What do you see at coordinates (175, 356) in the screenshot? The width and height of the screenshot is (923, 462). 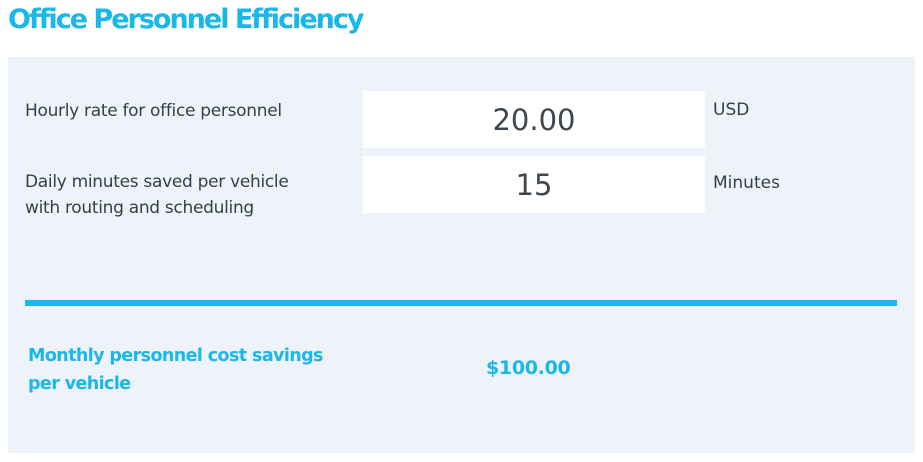 I see `savings-result-label-line1: Monthly personnel cost savings` at bounding box center [175, 356].